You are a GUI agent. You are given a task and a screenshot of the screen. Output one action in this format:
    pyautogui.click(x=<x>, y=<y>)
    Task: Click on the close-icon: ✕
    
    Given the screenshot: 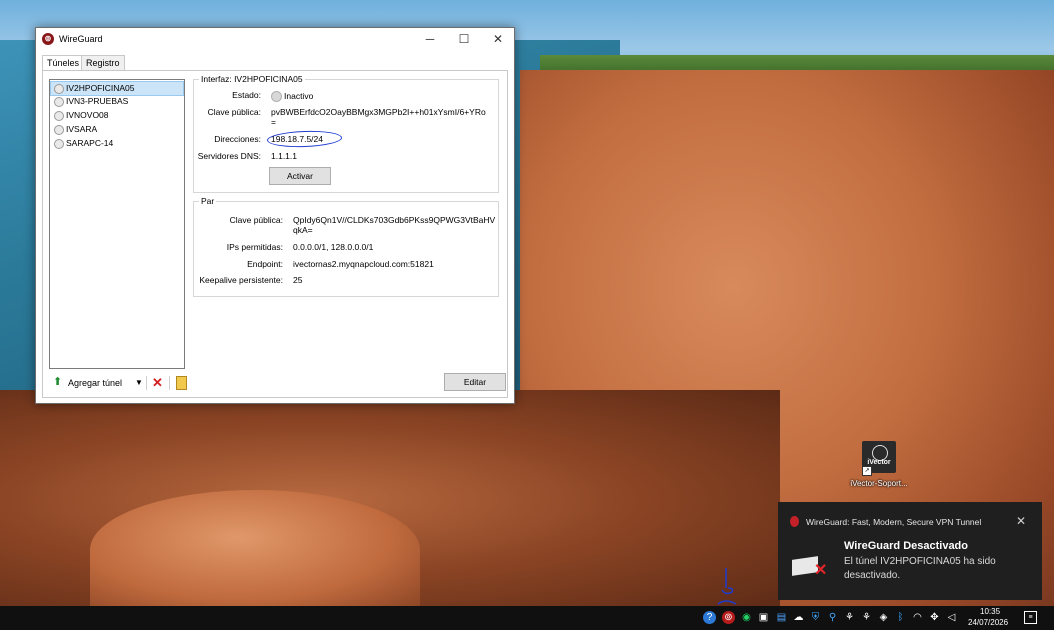 What is the action you would take?
    pyautogui.click(x=1021, y=521)
    